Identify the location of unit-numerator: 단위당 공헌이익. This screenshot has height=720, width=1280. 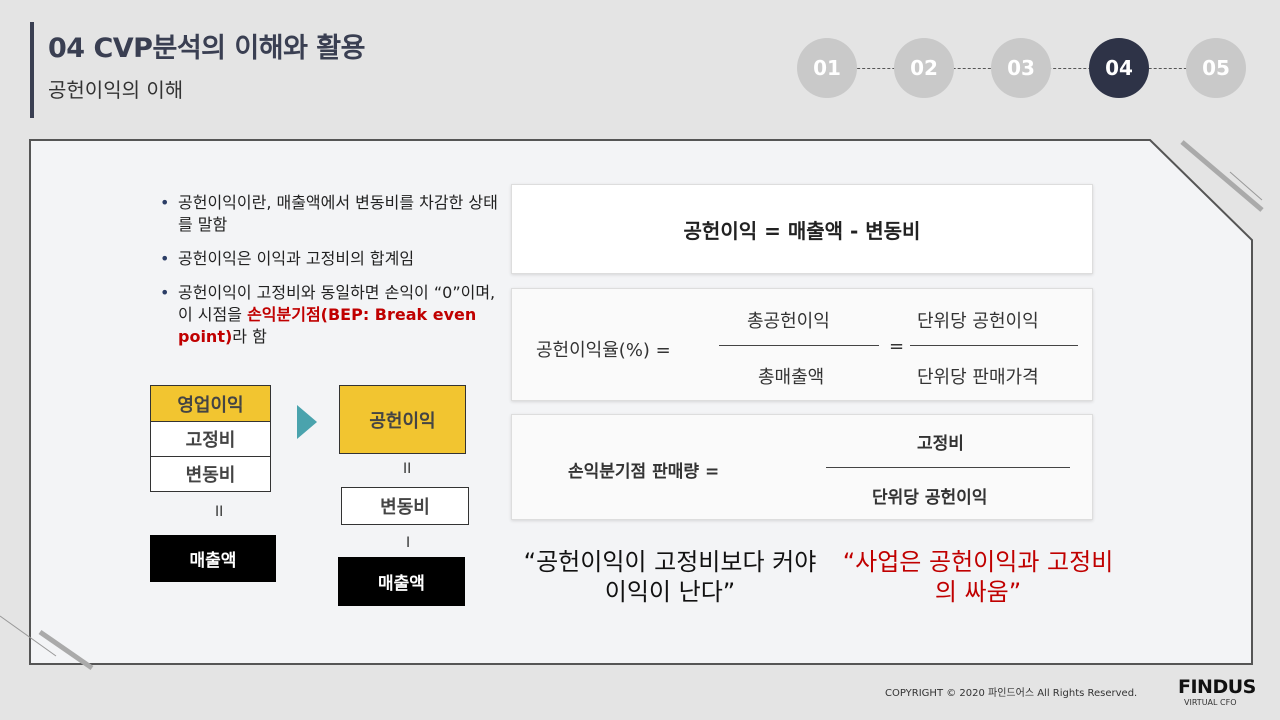
(978, 321).